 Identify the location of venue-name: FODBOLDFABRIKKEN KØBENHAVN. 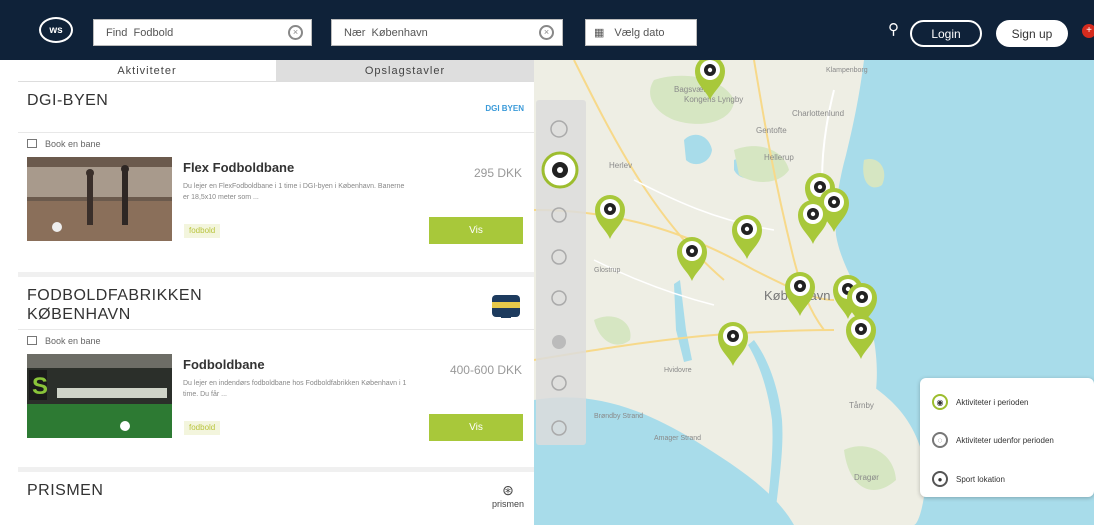
(114, 307).